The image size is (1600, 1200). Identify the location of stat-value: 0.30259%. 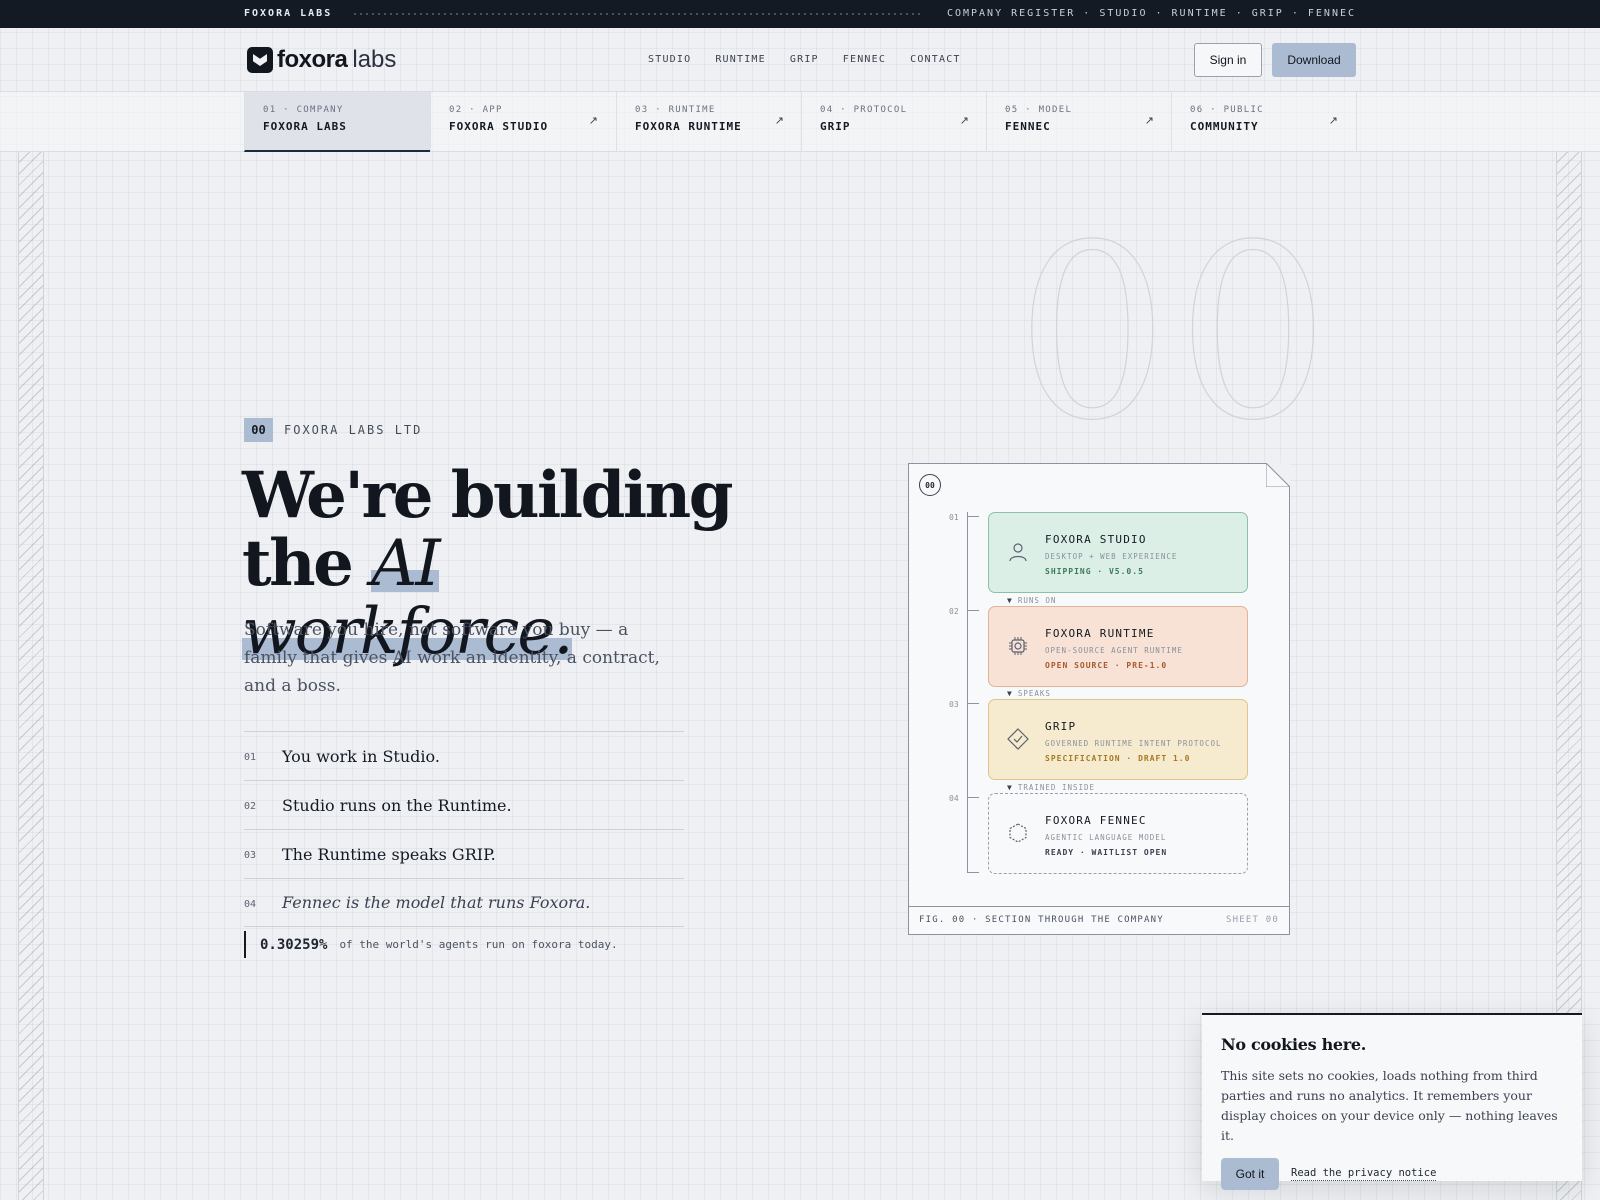
(294, 944).